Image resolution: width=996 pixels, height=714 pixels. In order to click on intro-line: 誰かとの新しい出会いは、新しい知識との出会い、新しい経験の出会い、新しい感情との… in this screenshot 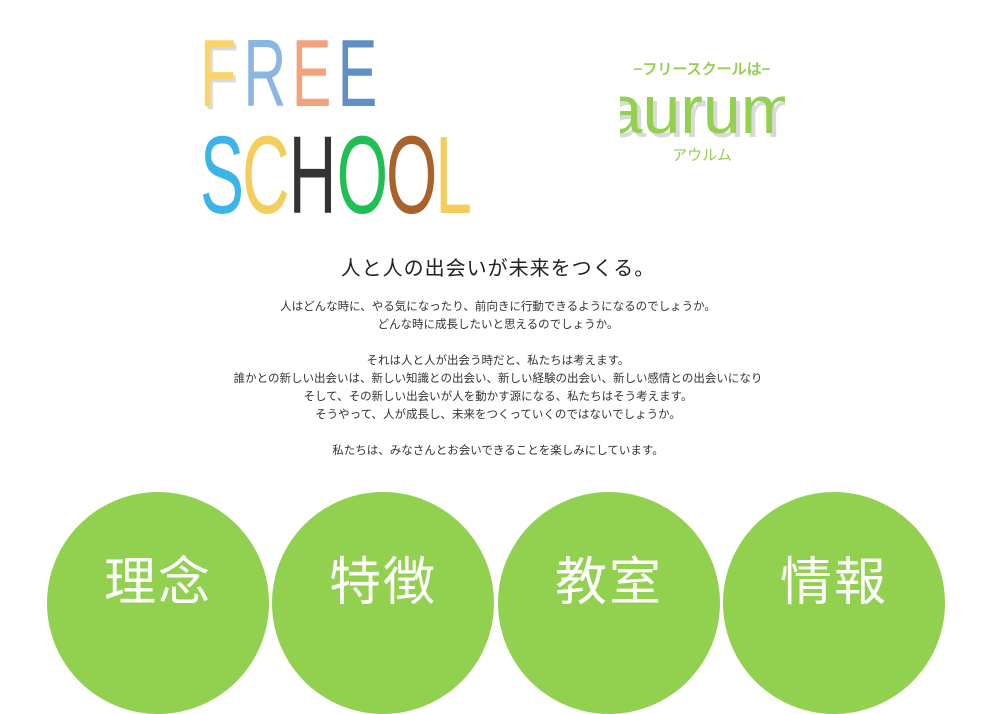, I will do `click(498, 378)`.